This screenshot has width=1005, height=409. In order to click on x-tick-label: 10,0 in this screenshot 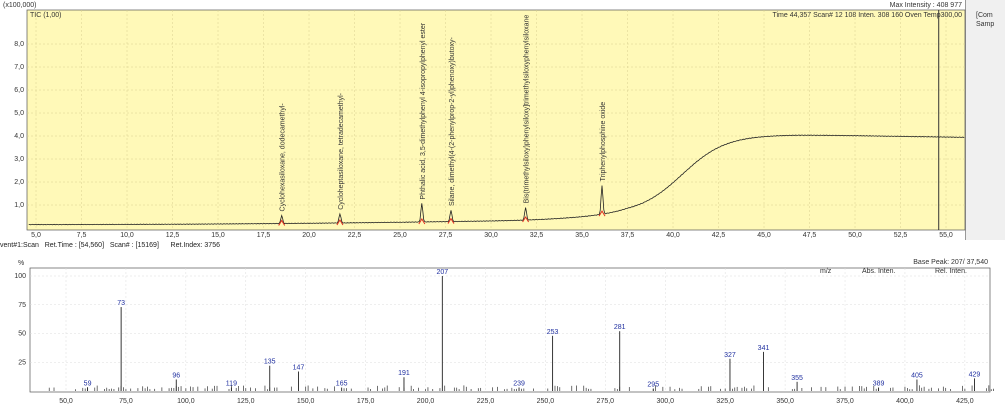, I will do `click(127, 235)`.